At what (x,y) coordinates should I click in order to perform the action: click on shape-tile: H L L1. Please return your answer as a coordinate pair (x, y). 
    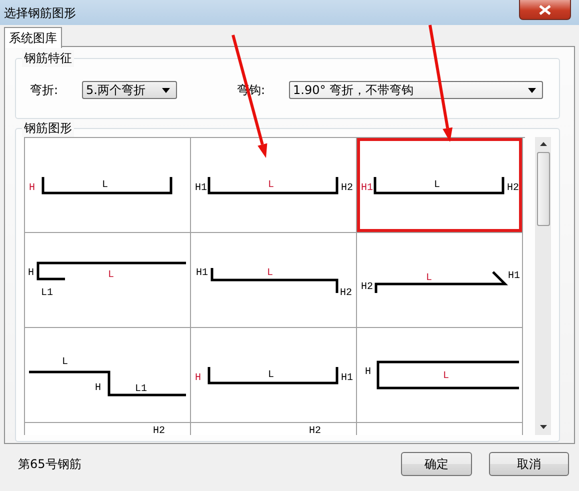
    Looking at the image, I should click on (108, 280).